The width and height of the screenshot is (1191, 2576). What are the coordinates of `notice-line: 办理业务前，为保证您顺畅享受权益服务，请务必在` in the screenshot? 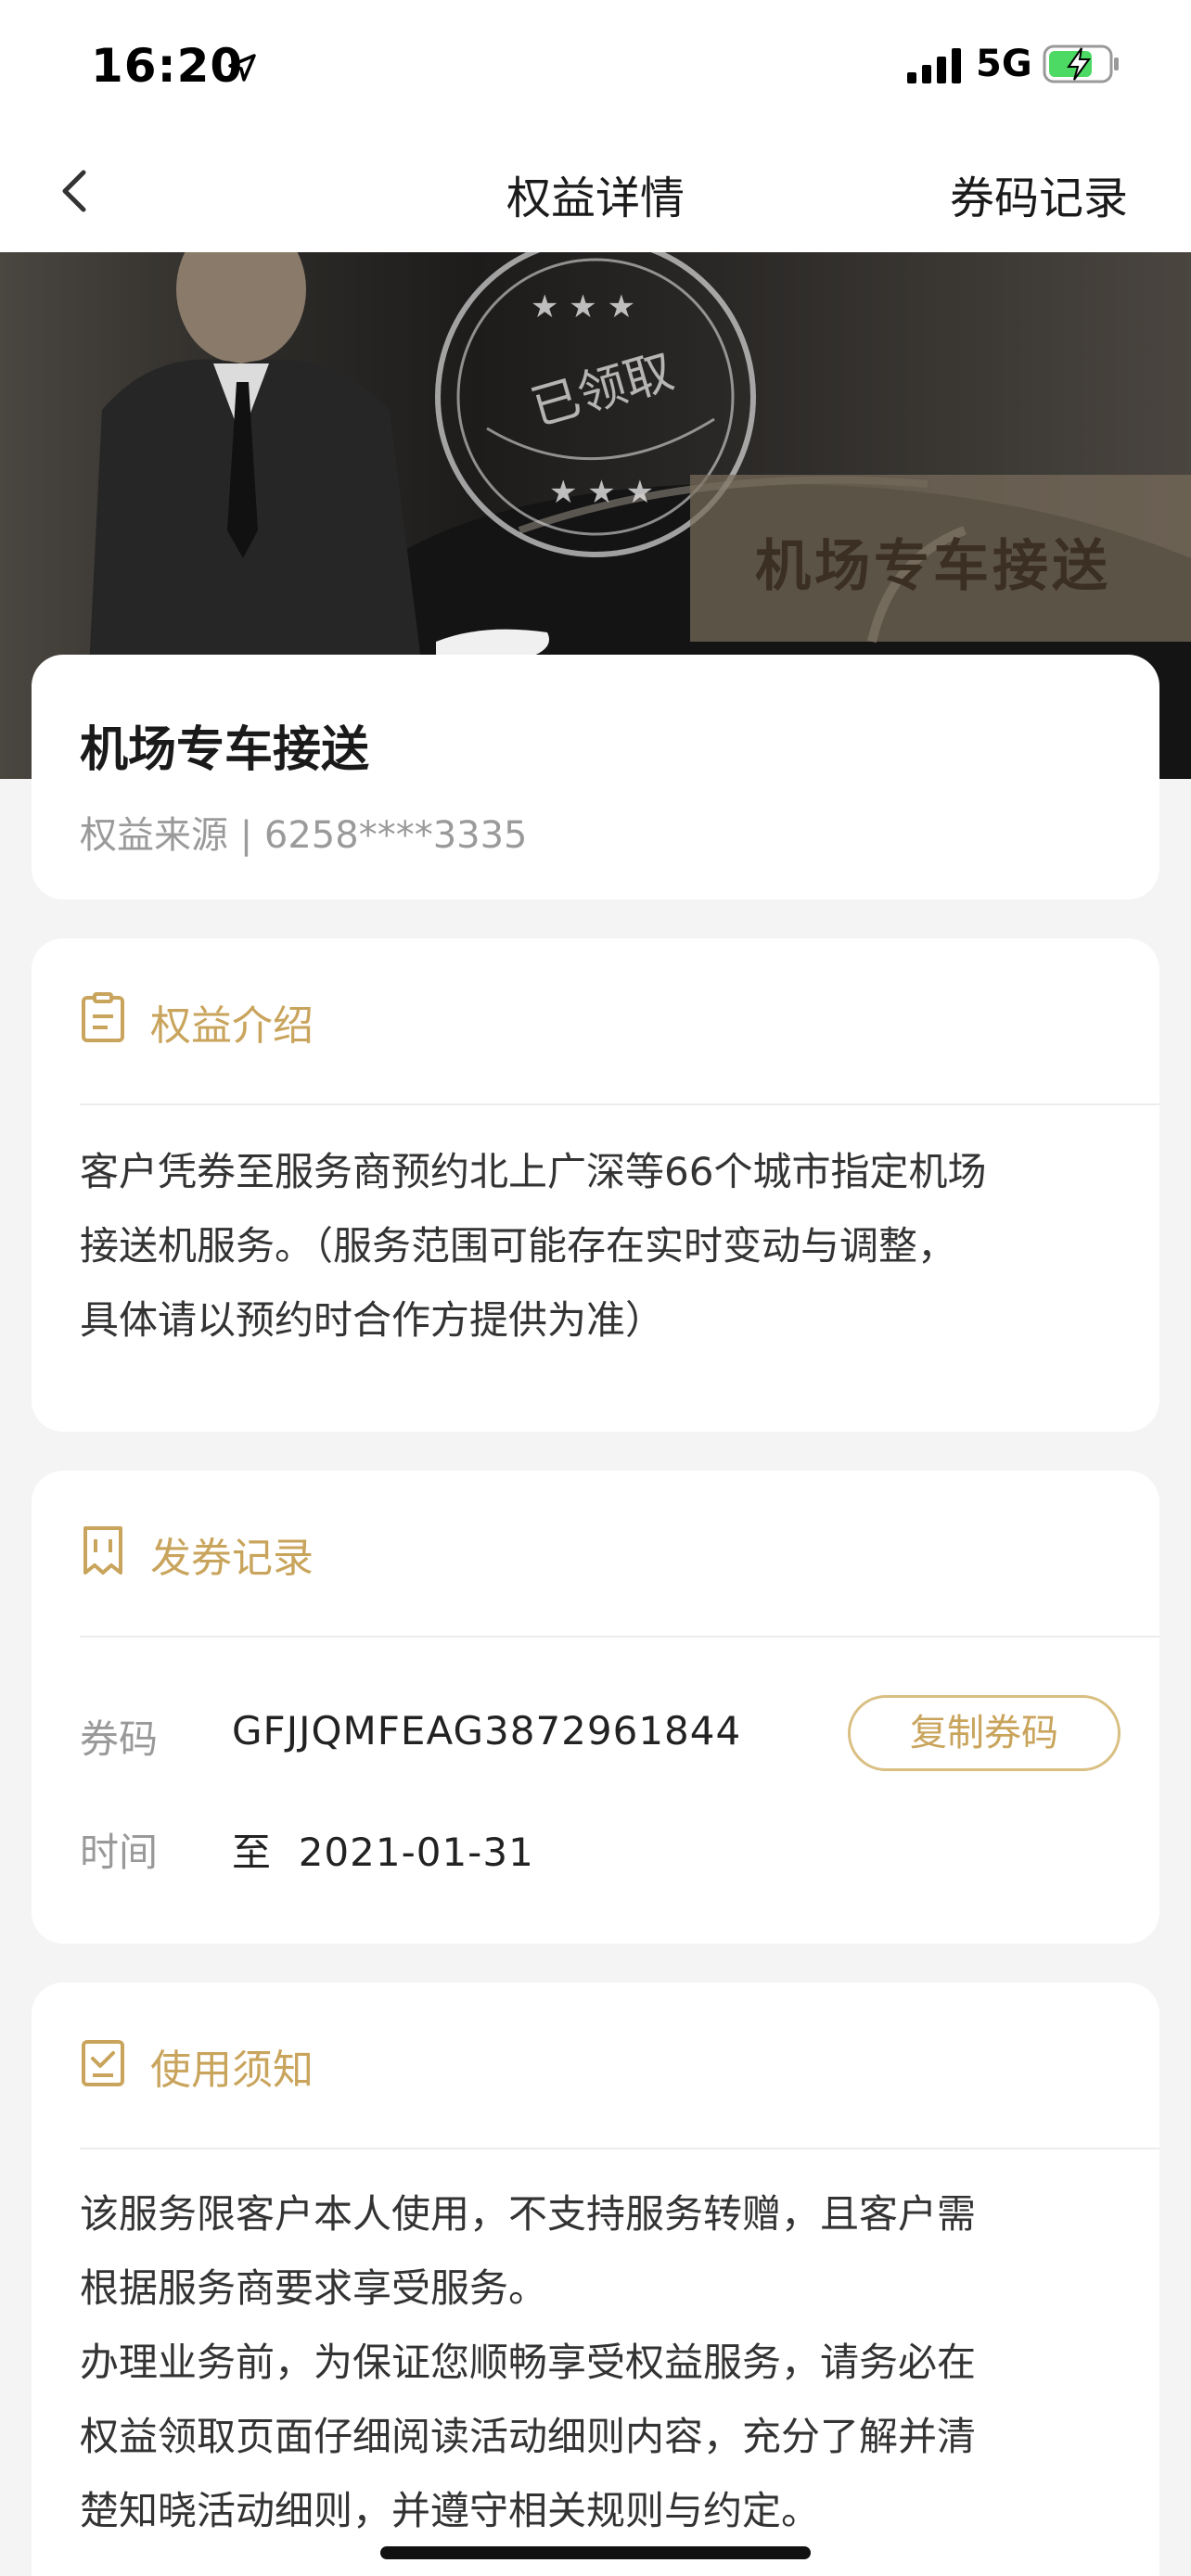 It's located at (528, 2362).